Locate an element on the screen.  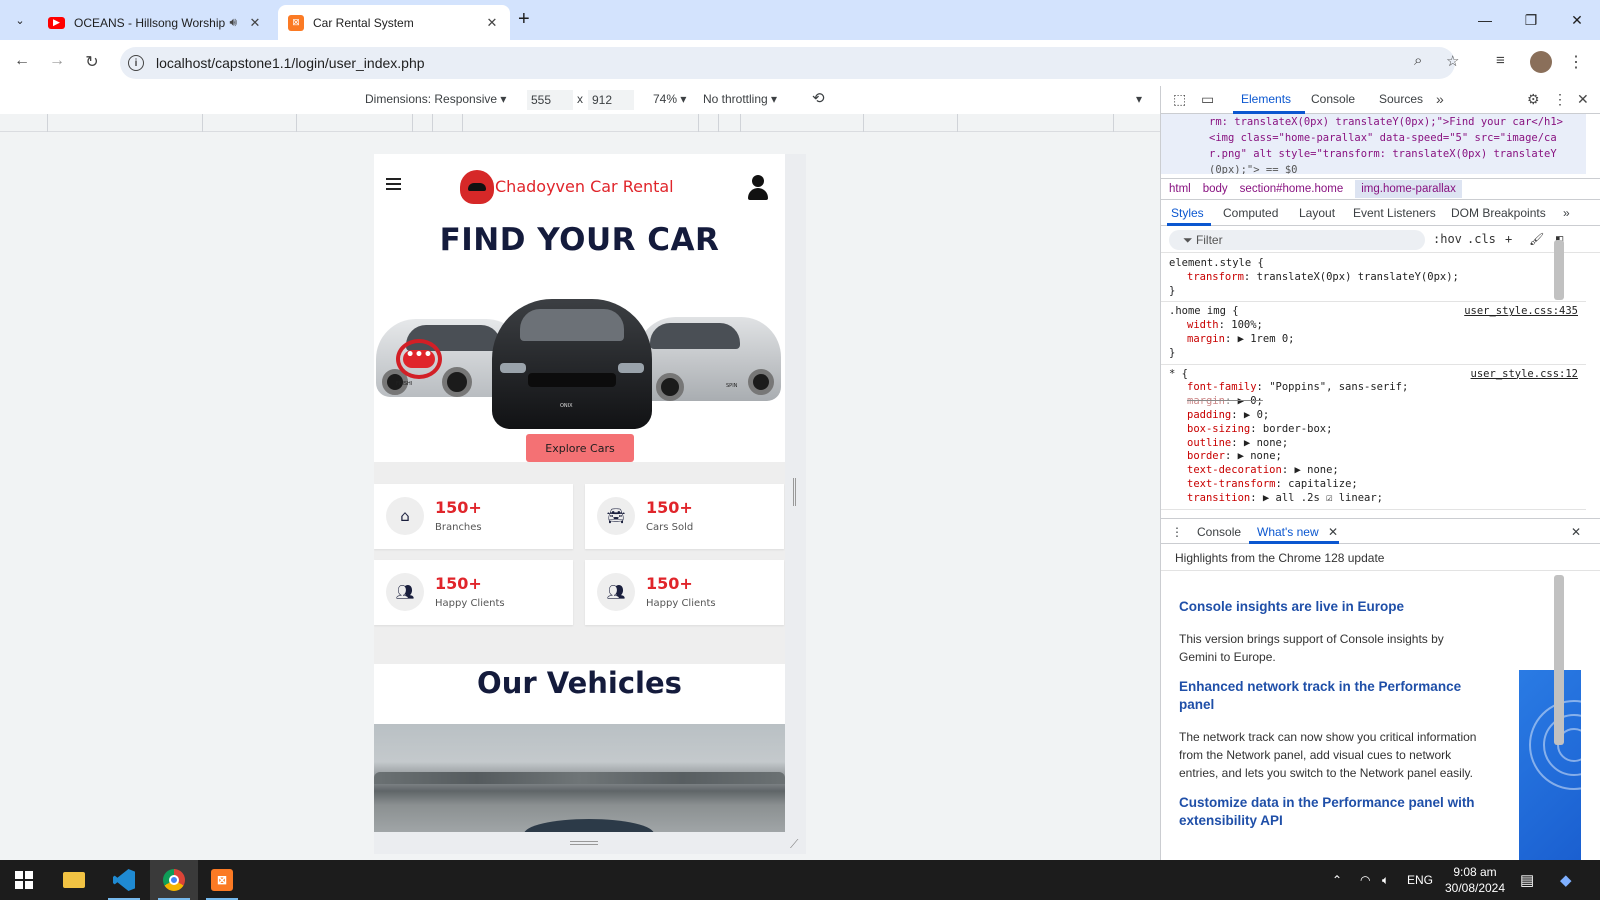
media-queue-icon: ≡ is located at coordinates (1500, 60).